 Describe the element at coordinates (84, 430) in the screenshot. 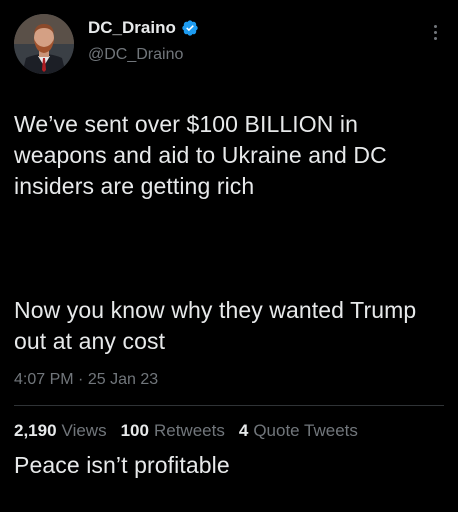

I see `views-label: Views` at that location.